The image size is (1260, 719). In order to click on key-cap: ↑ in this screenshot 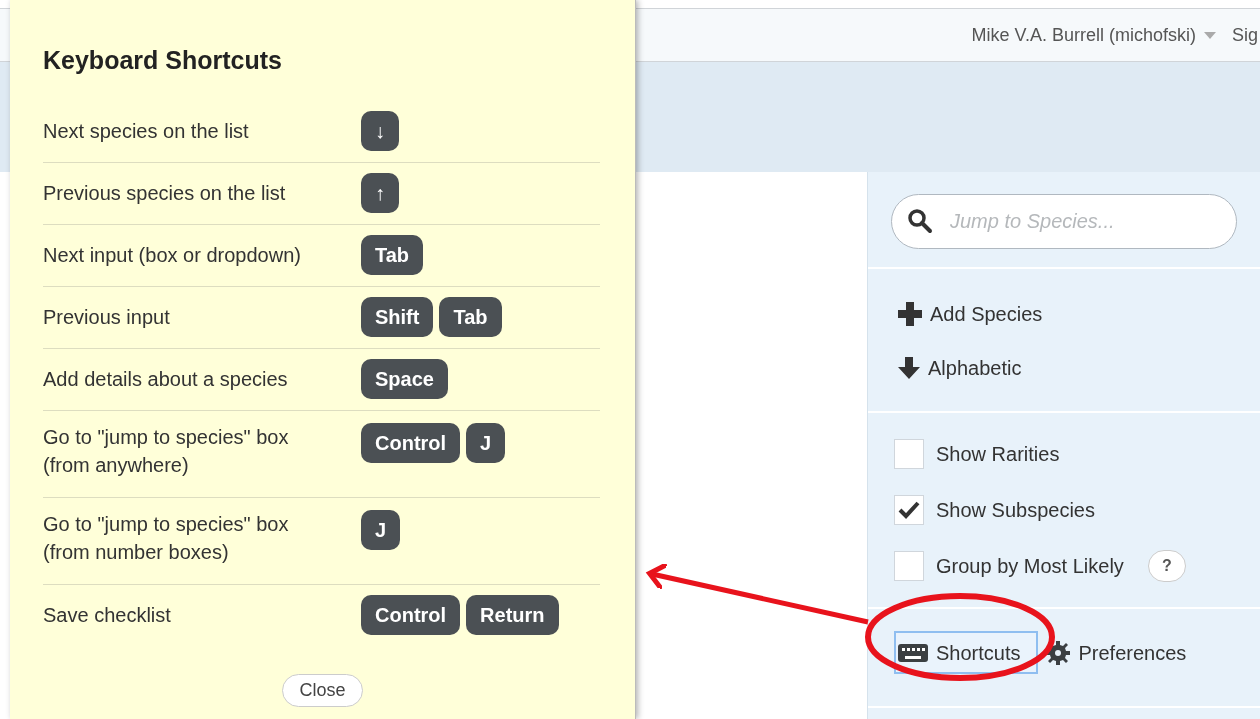, I will do `click(380, 193)`.